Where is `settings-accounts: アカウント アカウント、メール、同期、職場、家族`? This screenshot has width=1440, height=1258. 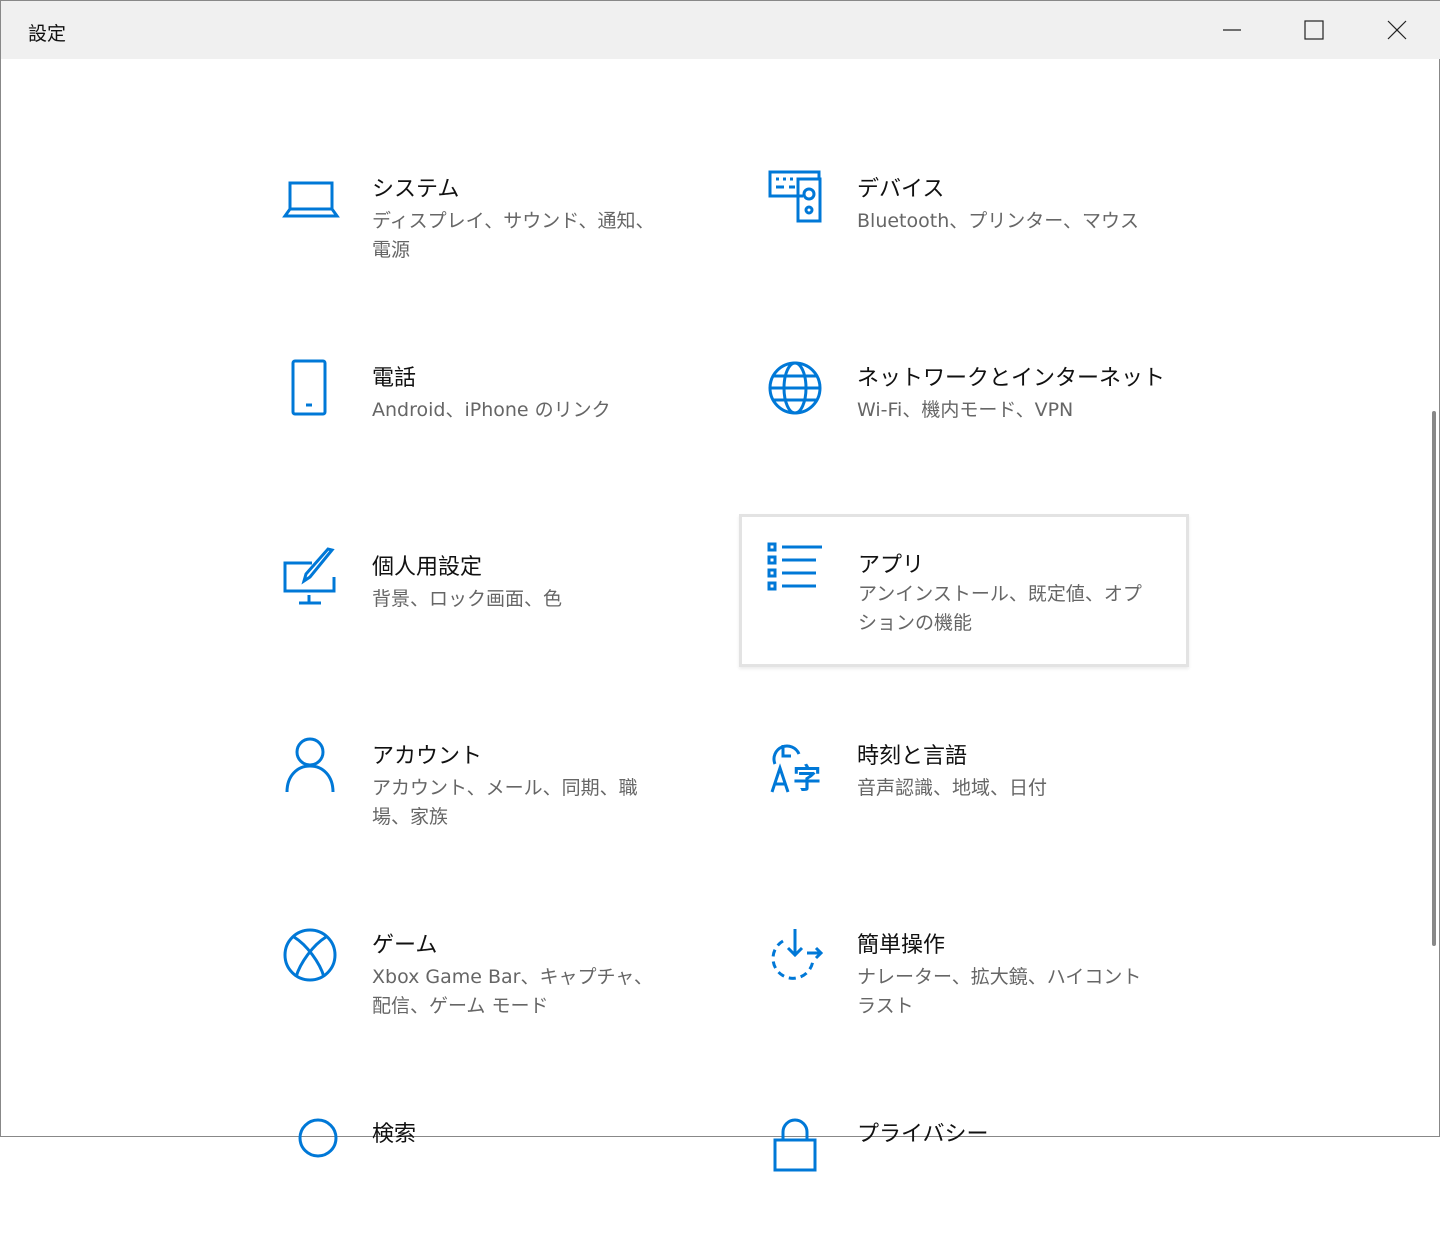
settings-accounts: アカウント アカウント、メール、同期、職場、家族 is located at coordinates (481, 804).